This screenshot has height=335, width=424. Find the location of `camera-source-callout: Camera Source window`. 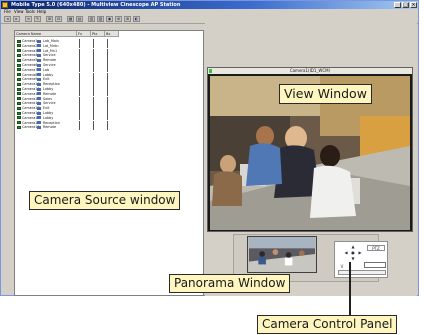

camera-source-callout: Camera Source window is located at coordinates (105, 200).